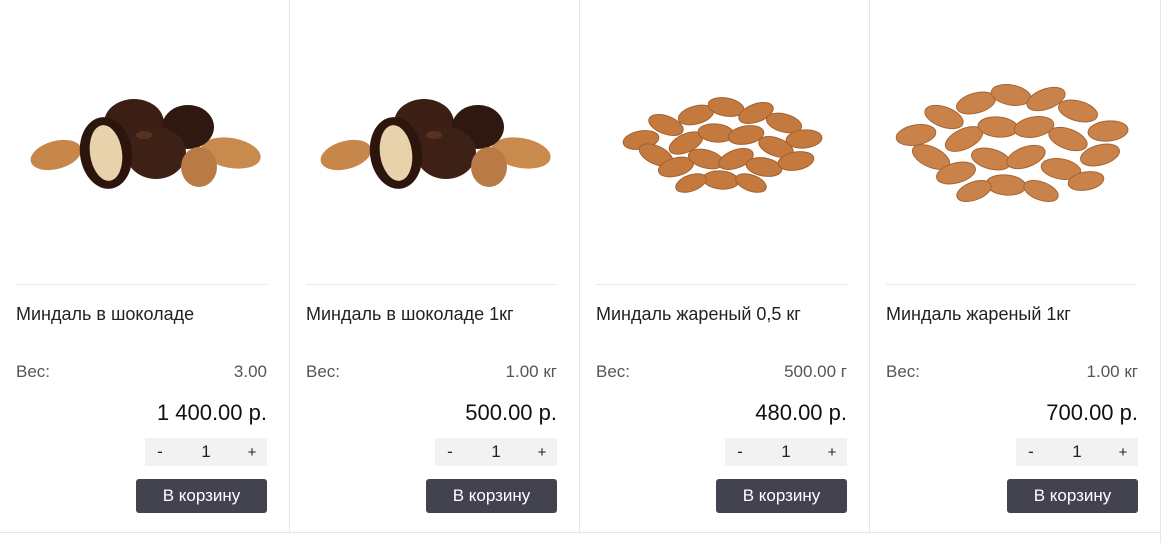 The image size is (1167, 543). Describe the element at coordinates (978, 314) in the screenshot. I see `product-name: Миндаль жареный 1кг` at that location.